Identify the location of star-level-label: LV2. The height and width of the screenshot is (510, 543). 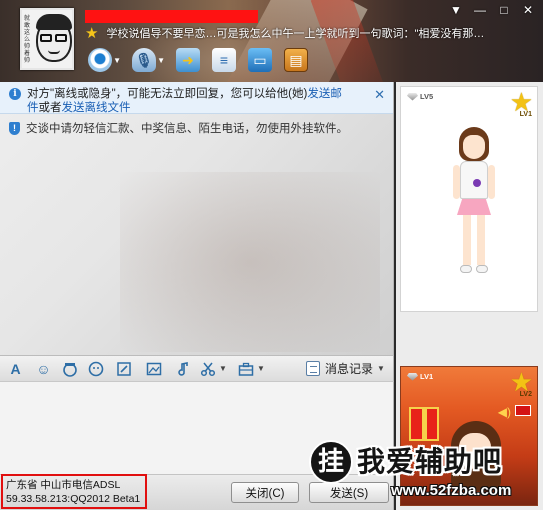
(525, 394).